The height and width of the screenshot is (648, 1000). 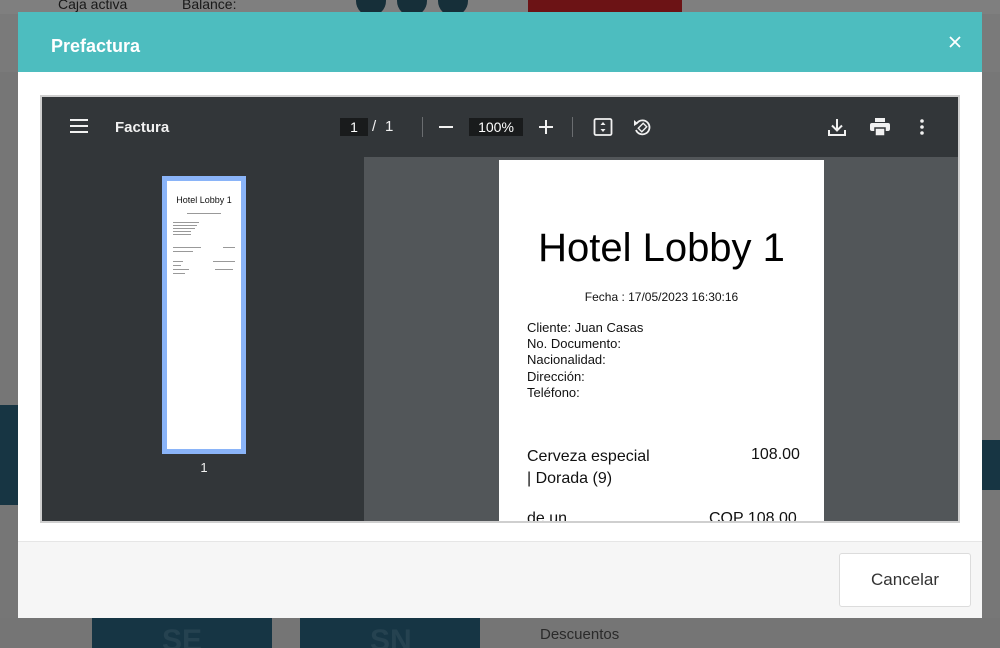 What do you see at coordinates (79, 128) in the screenshot?
I see `menu-icon` at bounding box center [79, 128].